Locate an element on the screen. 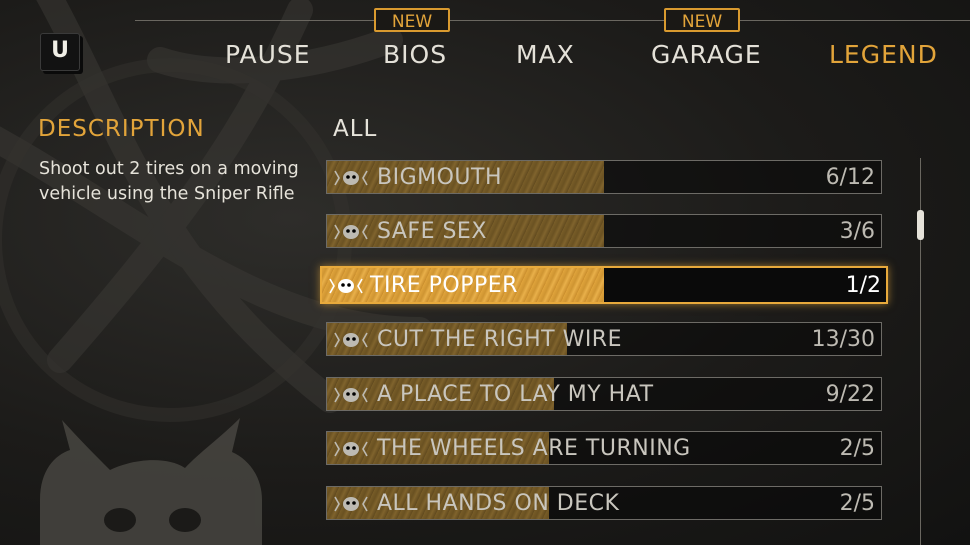 Image resolution: width=970 pixels, height=545 pixels. list-item: TIRE POPPER 1/2 is located at coordinates (604, 285).